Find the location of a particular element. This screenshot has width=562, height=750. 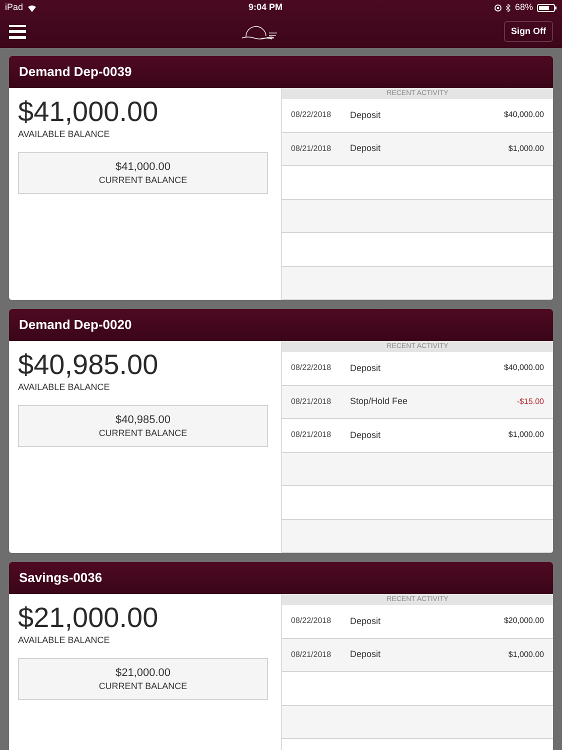

activity-row: 08/21/2018 Stop/Hold Fee -$15.00 is located at coordinates (417, 402).